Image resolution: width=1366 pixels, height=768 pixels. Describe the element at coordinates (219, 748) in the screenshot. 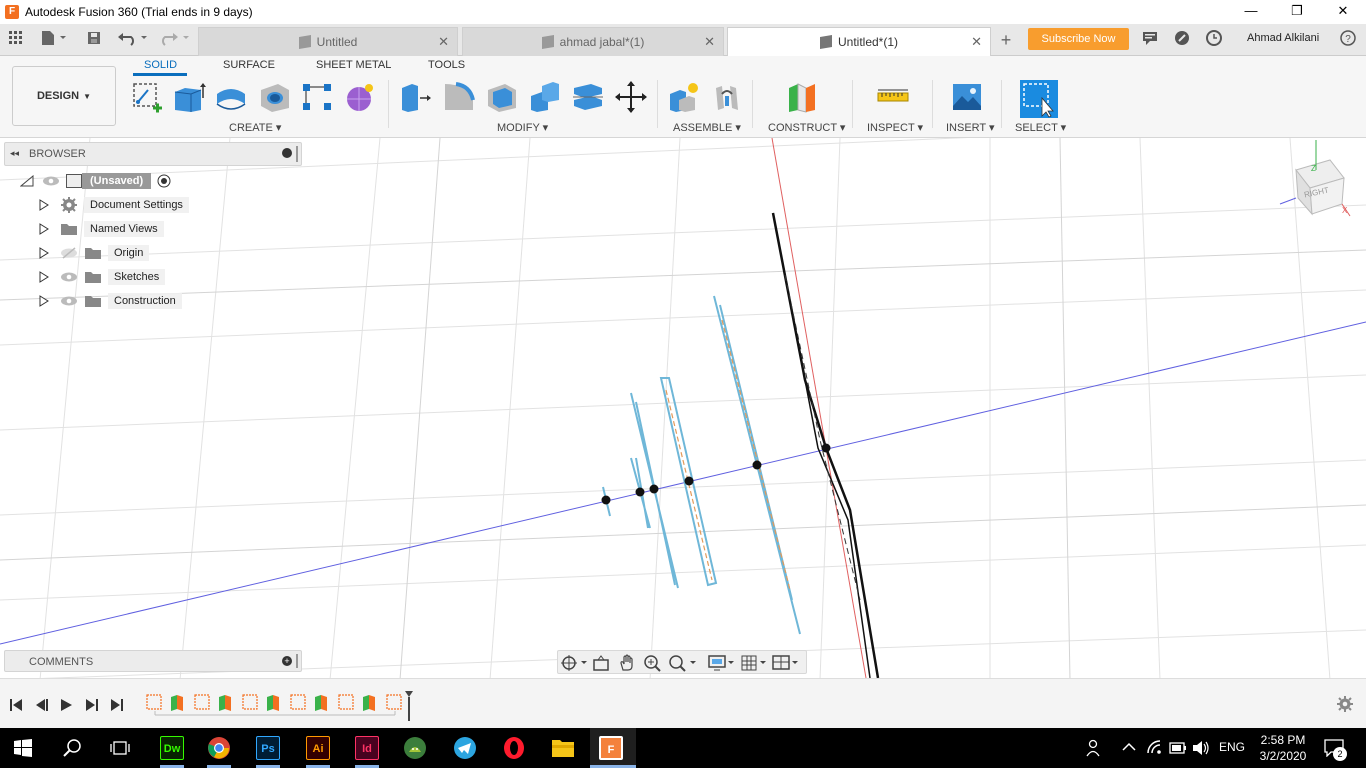

I see `chrome-app-icon` at that location.